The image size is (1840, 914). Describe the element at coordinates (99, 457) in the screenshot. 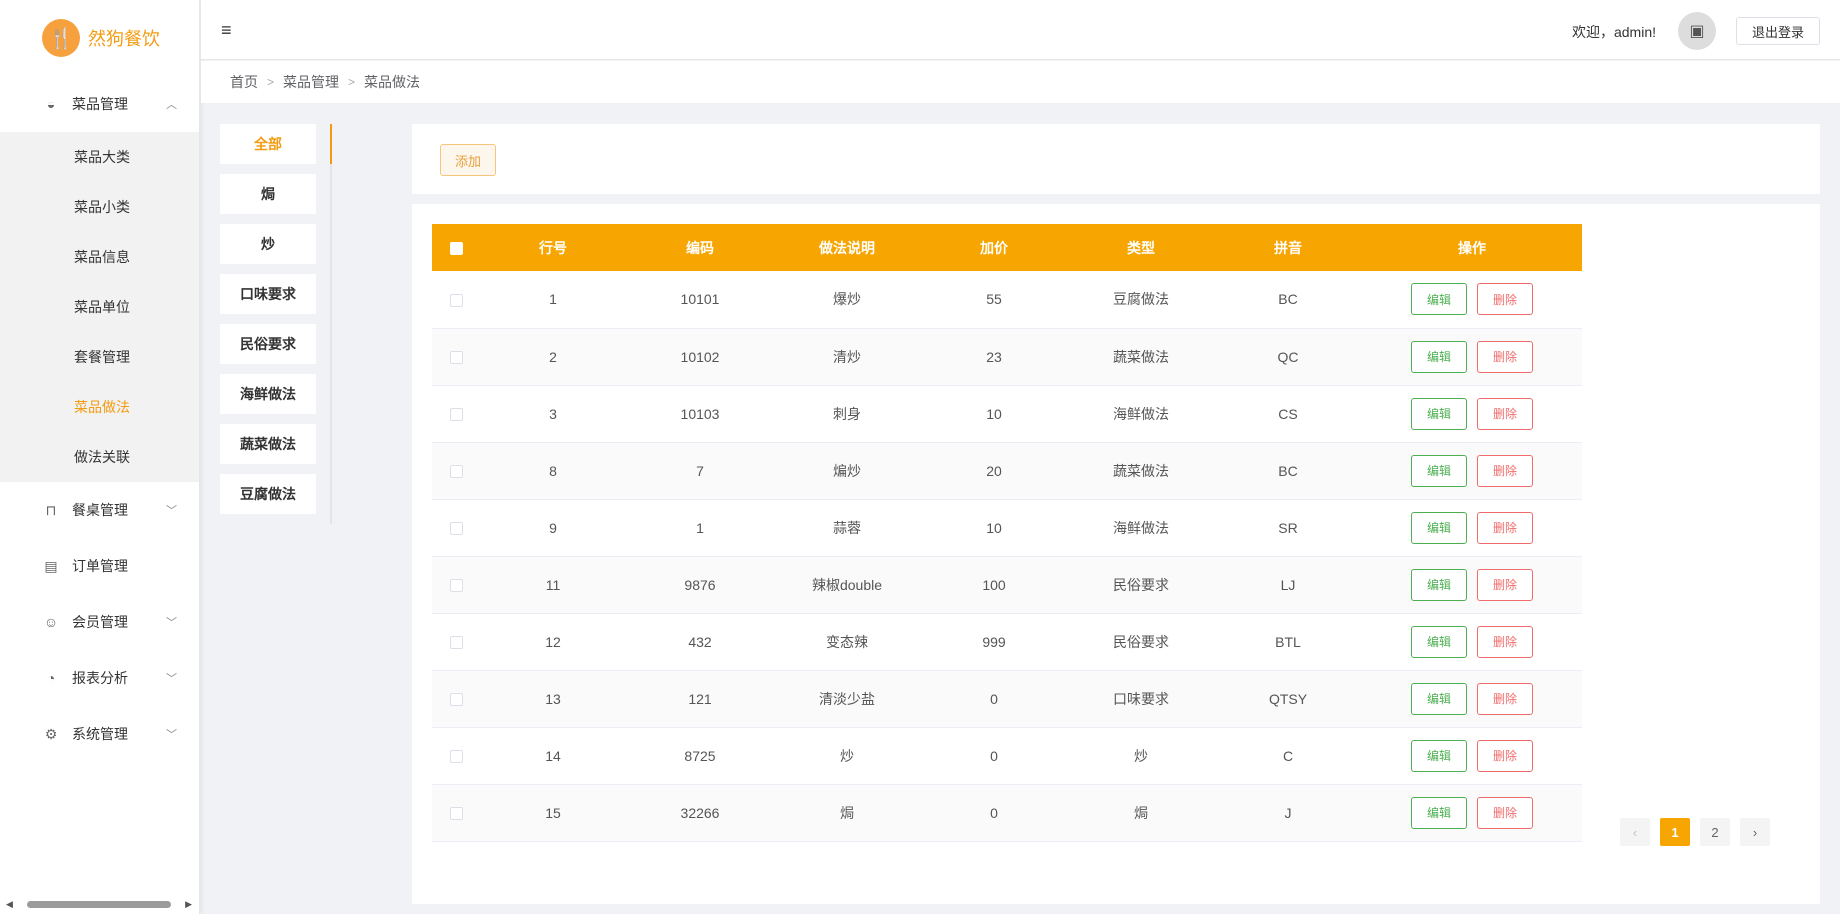

I see `submenu-item-method-link: 做法关联` at that location.